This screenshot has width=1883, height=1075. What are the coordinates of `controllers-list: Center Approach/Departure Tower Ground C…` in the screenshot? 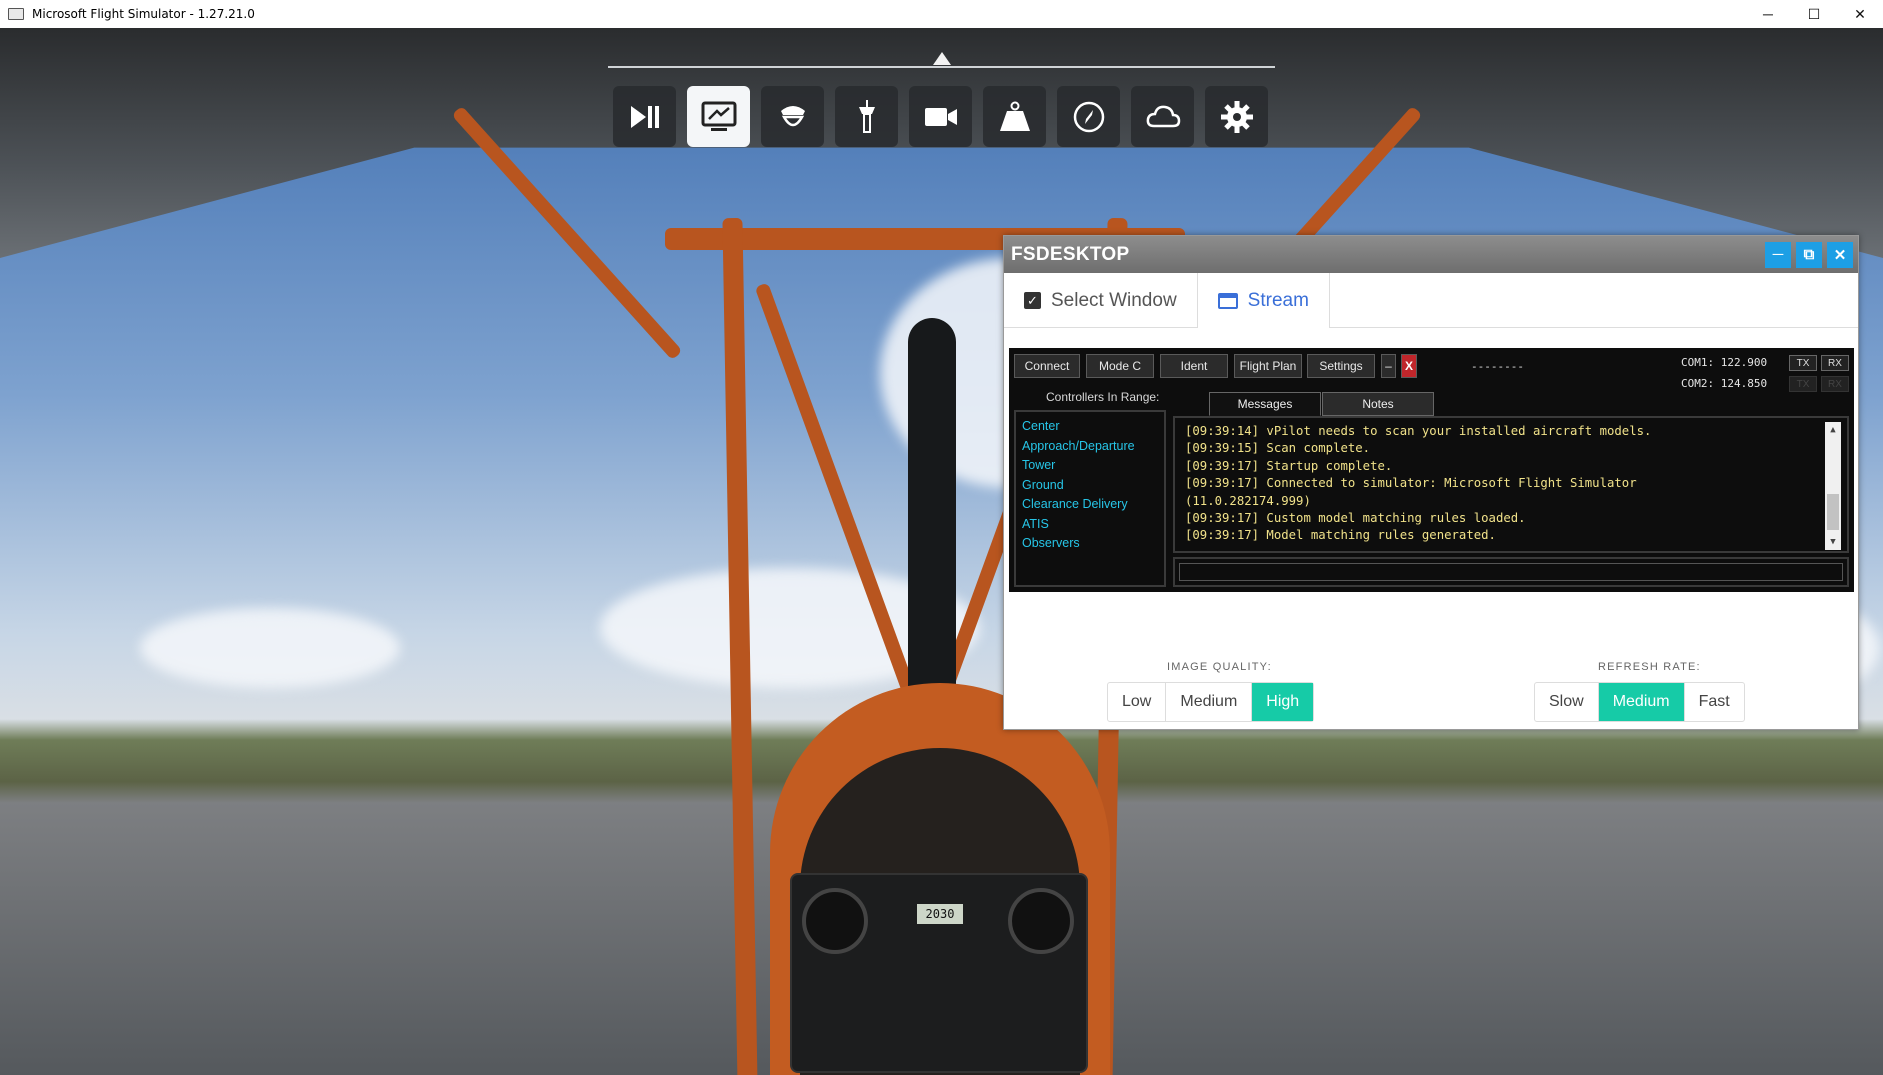 It's located at (1090, 498).